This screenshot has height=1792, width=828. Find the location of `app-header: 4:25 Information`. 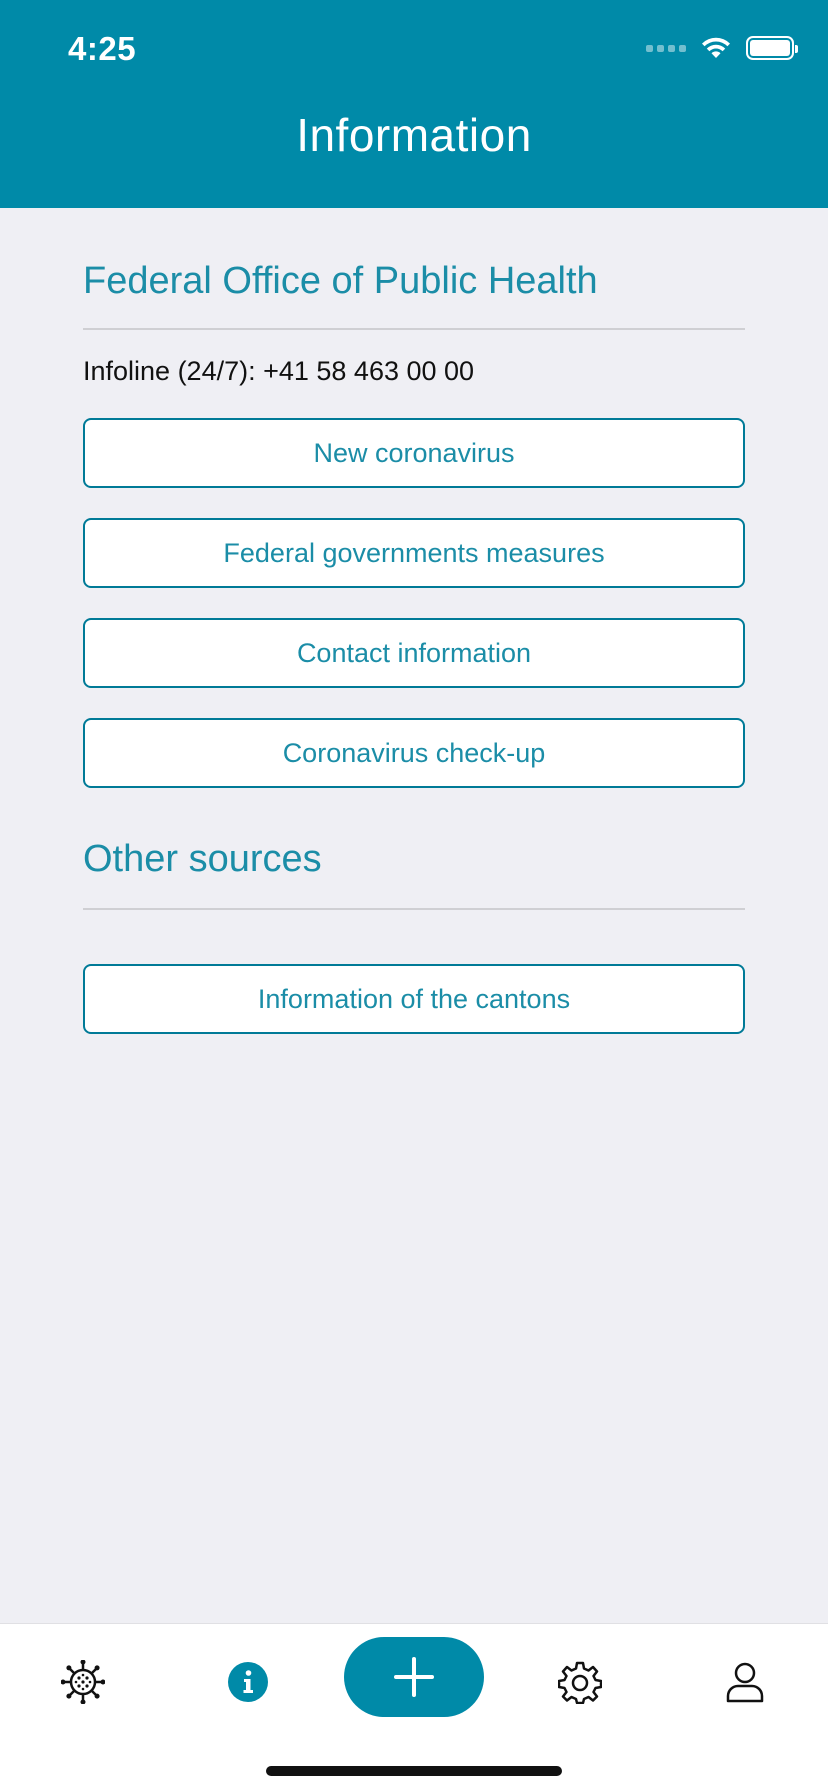

app-header: 4:25 Information is located at coordinates (414, 104).